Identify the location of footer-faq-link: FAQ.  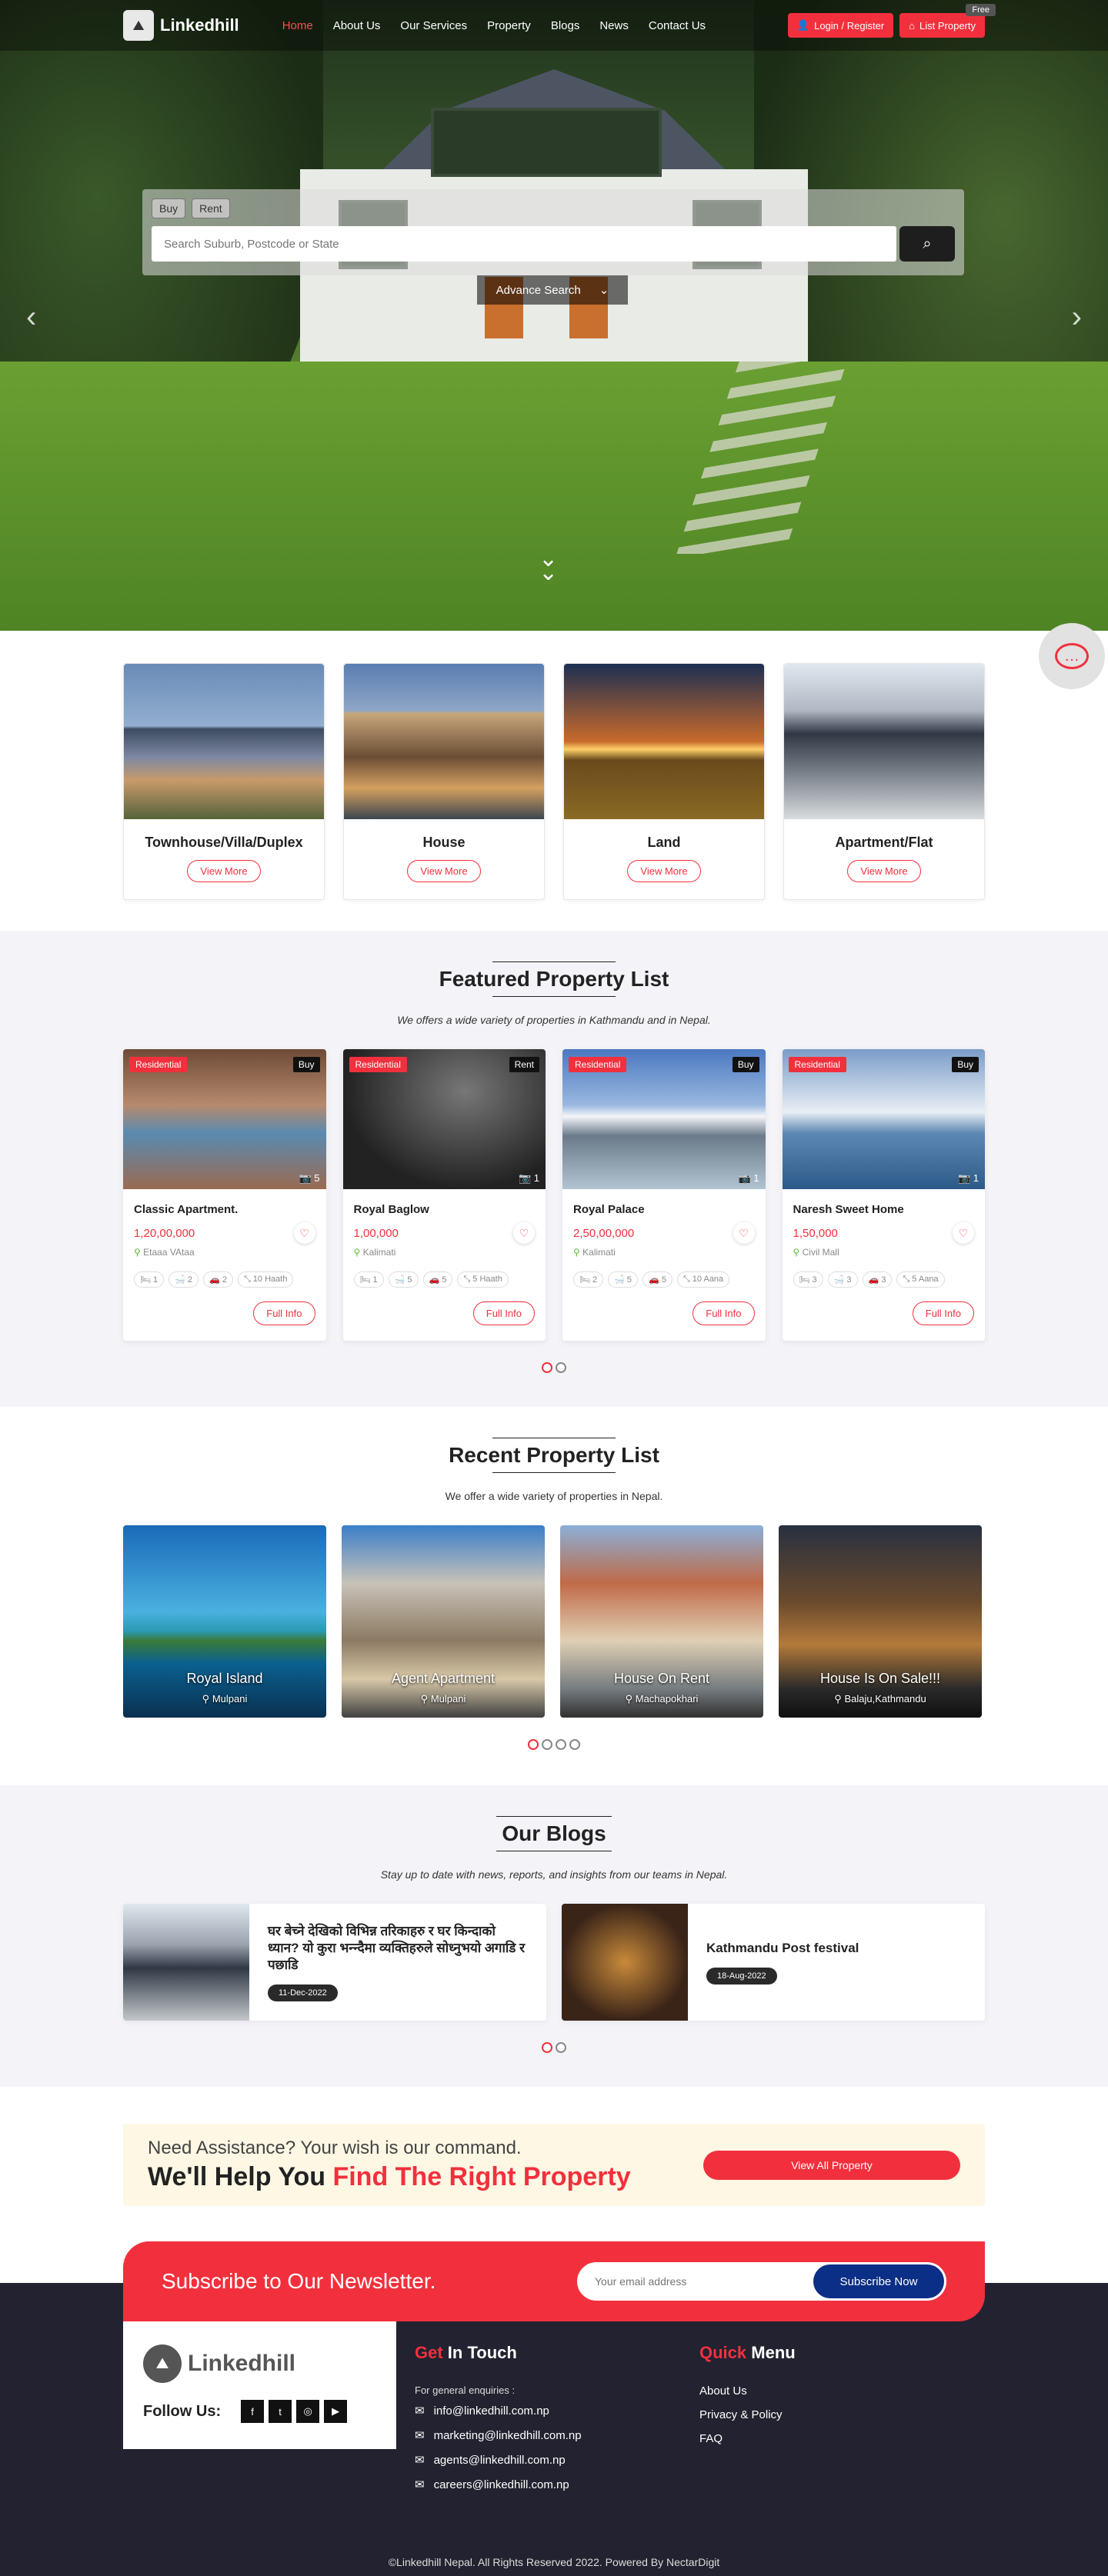
(711, 2438).